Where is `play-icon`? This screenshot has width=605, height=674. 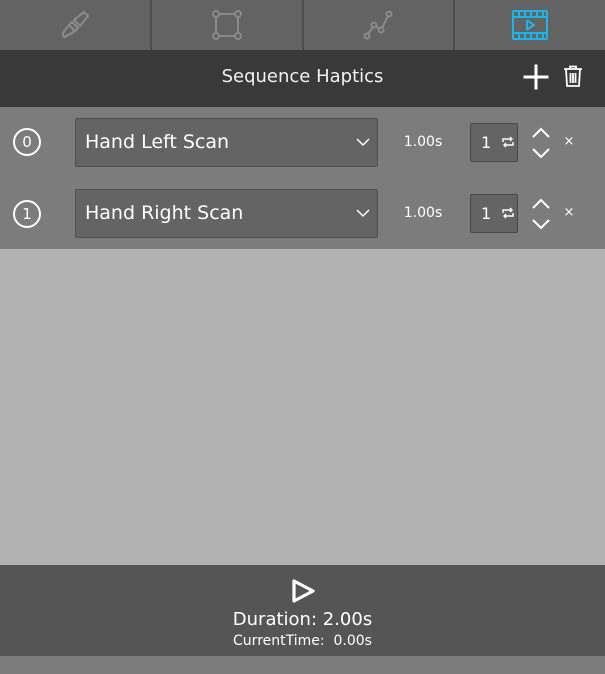
play-icon is located at coordinates (303, 591).